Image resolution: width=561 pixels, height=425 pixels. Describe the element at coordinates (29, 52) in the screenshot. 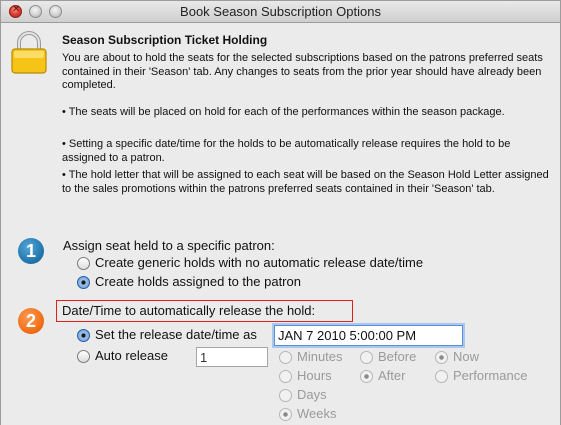

I see `padlock-icon` at that location.